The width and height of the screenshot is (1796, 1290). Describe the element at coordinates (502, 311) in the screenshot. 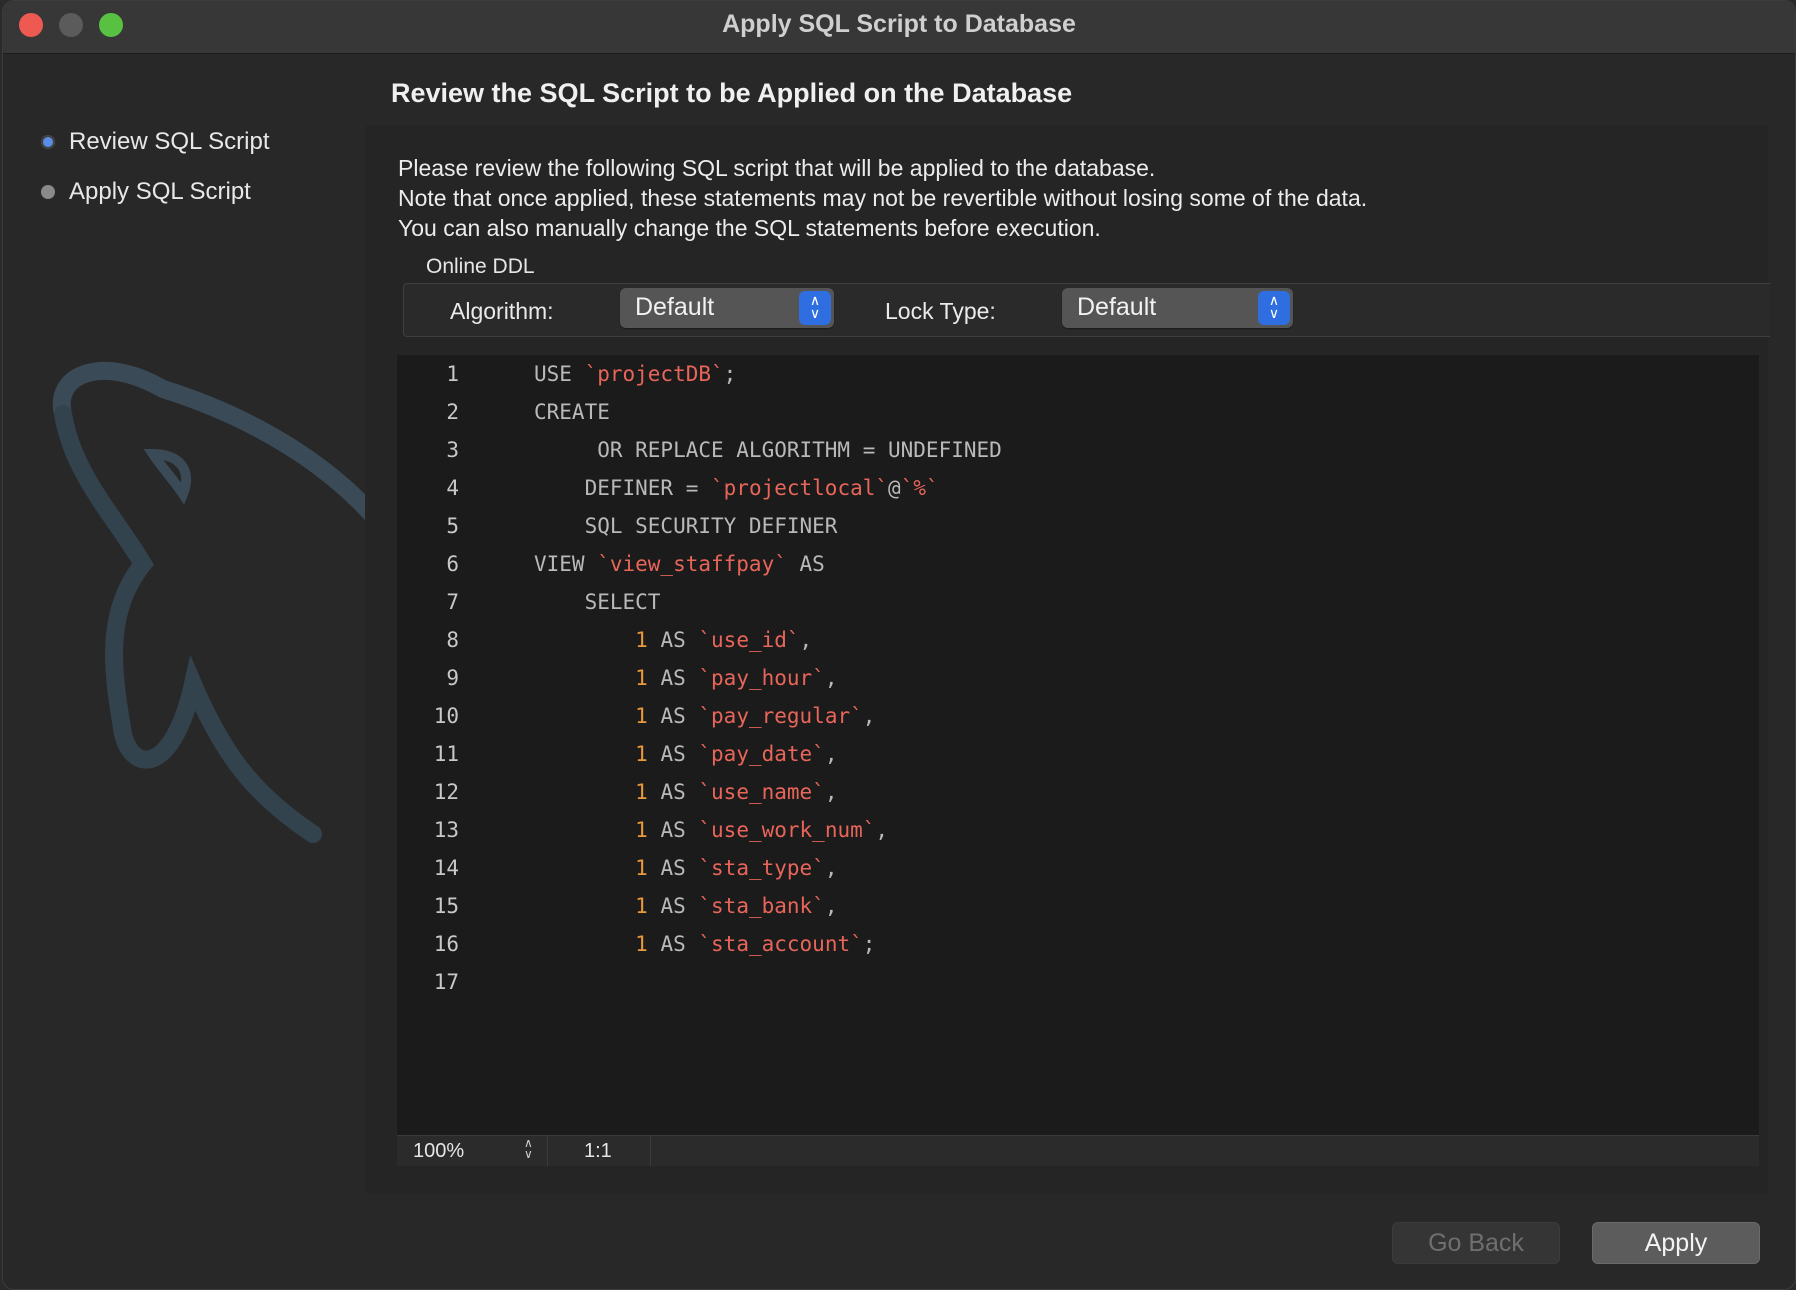

I see `algorithm-label: Algorithm:` at that location.